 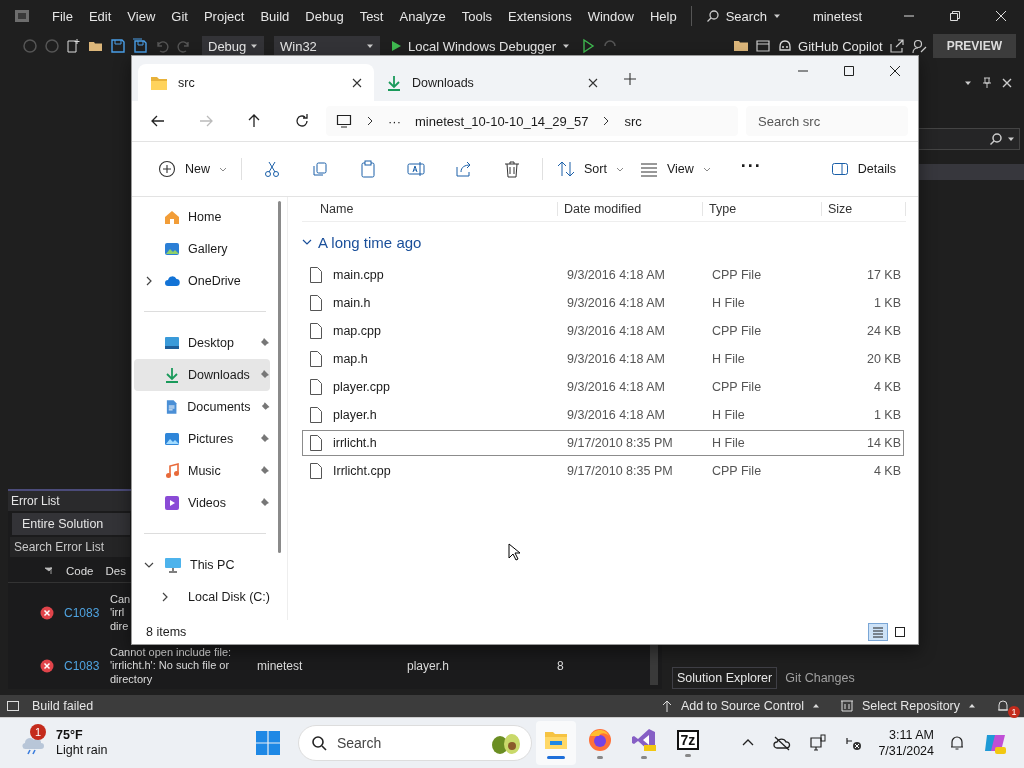 I want to click on file-row: map.h 9/3/2016 4:18 AM H File 20 KB, so click(x=603, y=359).